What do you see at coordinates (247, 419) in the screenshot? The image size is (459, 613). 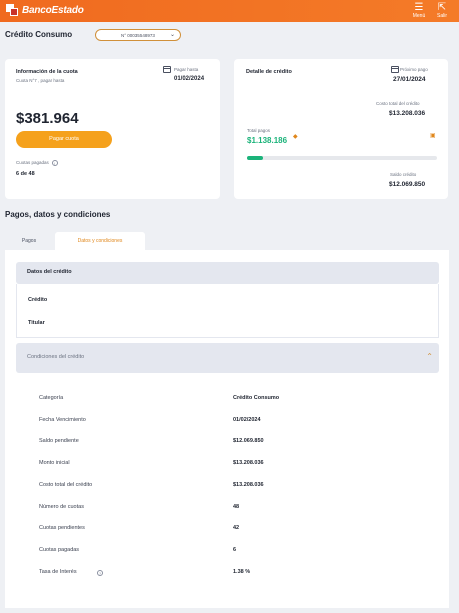 I see `condicion-value: 01/02/2024` at bounding box center [247, 419].